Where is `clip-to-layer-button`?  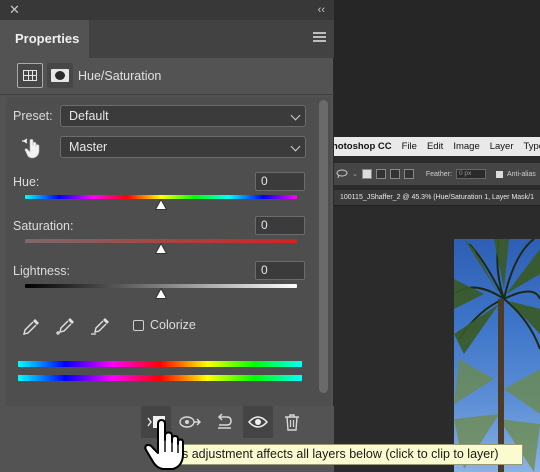 clip-to-layer-button is located at coordinates (156, 422).